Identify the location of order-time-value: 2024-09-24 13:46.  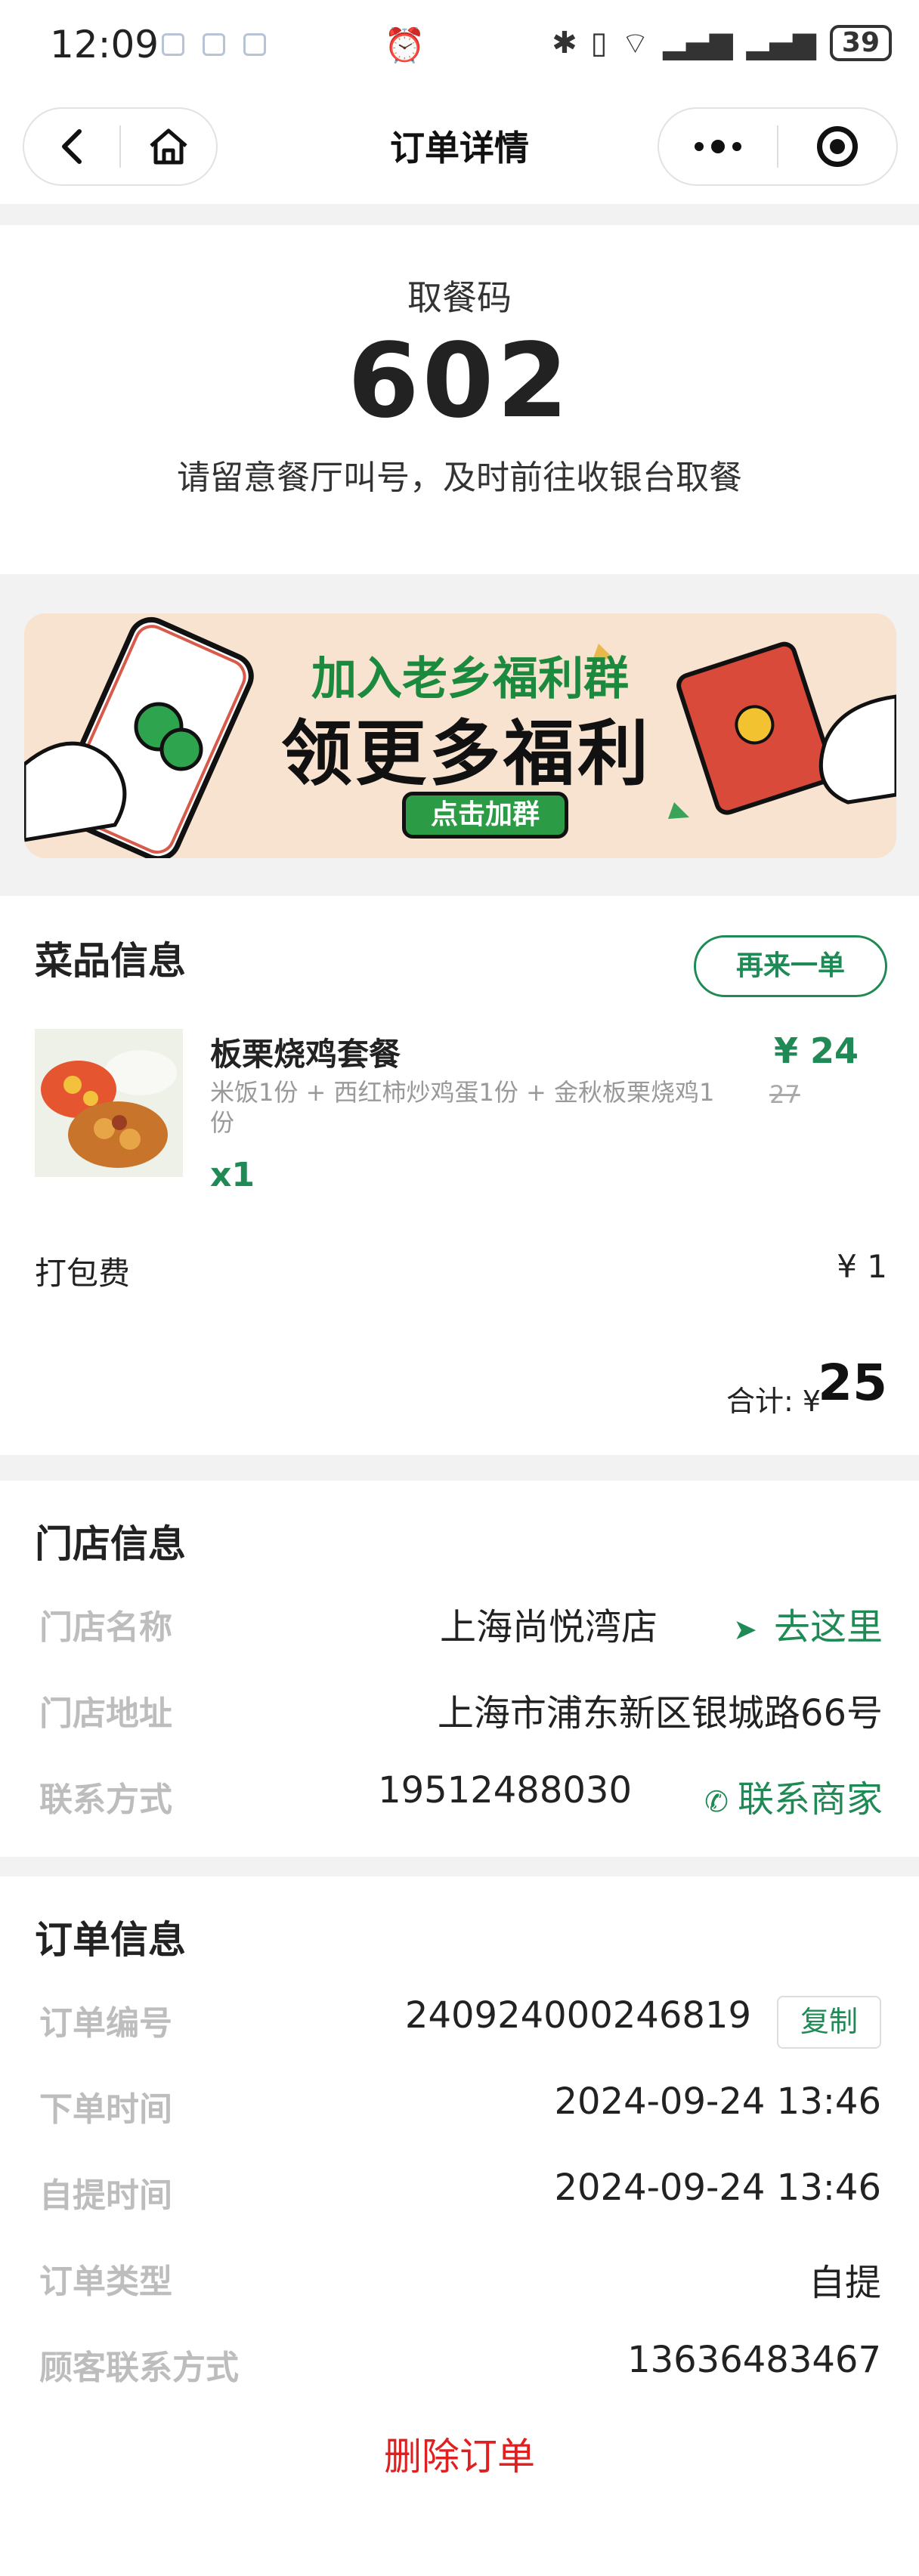
(718, 2101).